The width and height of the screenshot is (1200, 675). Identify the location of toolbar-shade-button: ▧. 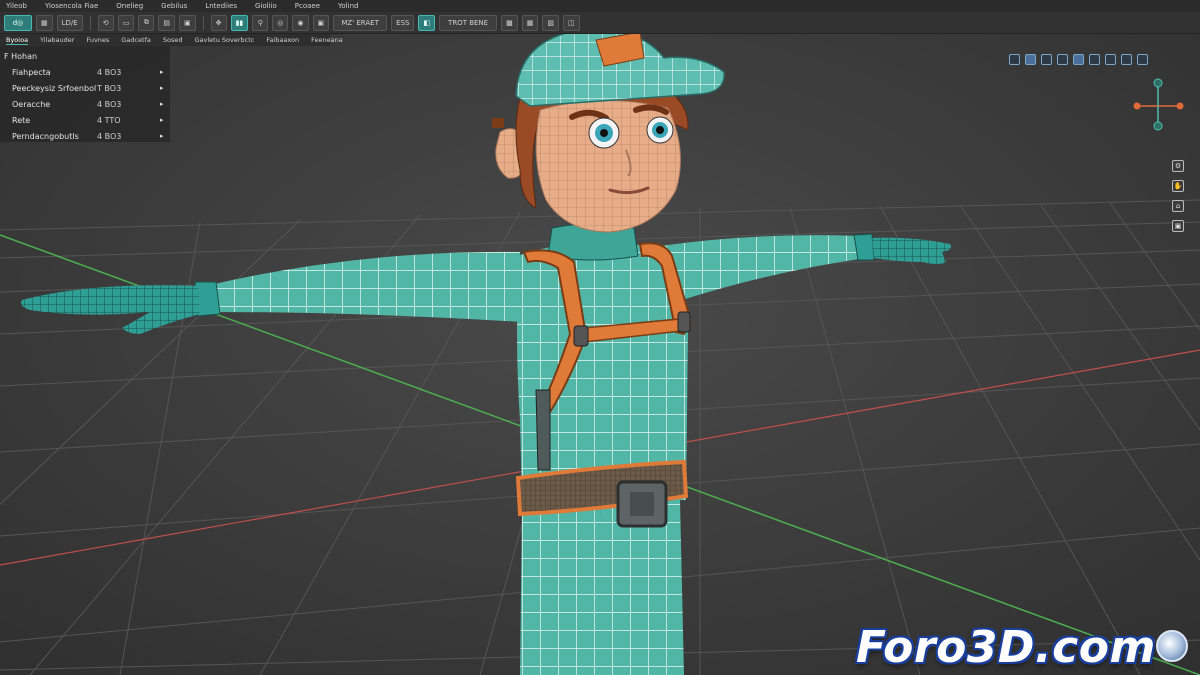
(550, 22).